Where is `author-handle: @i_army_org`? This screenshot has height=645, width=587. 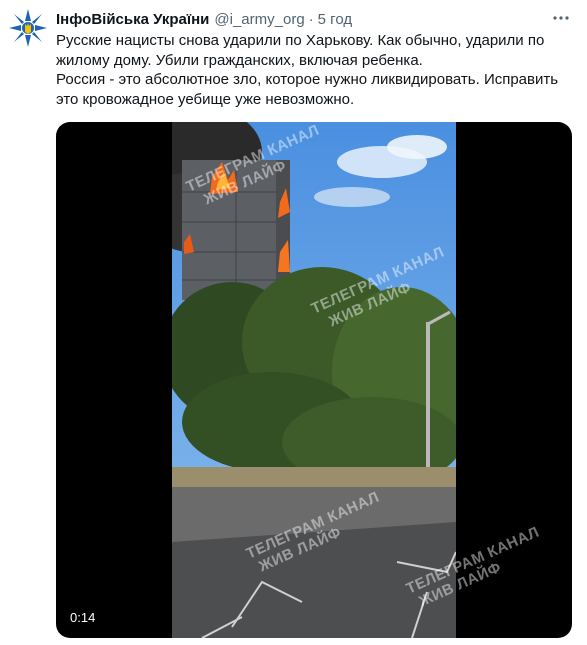 author-handle: @i_army_org is located at coordinates (259, 19).